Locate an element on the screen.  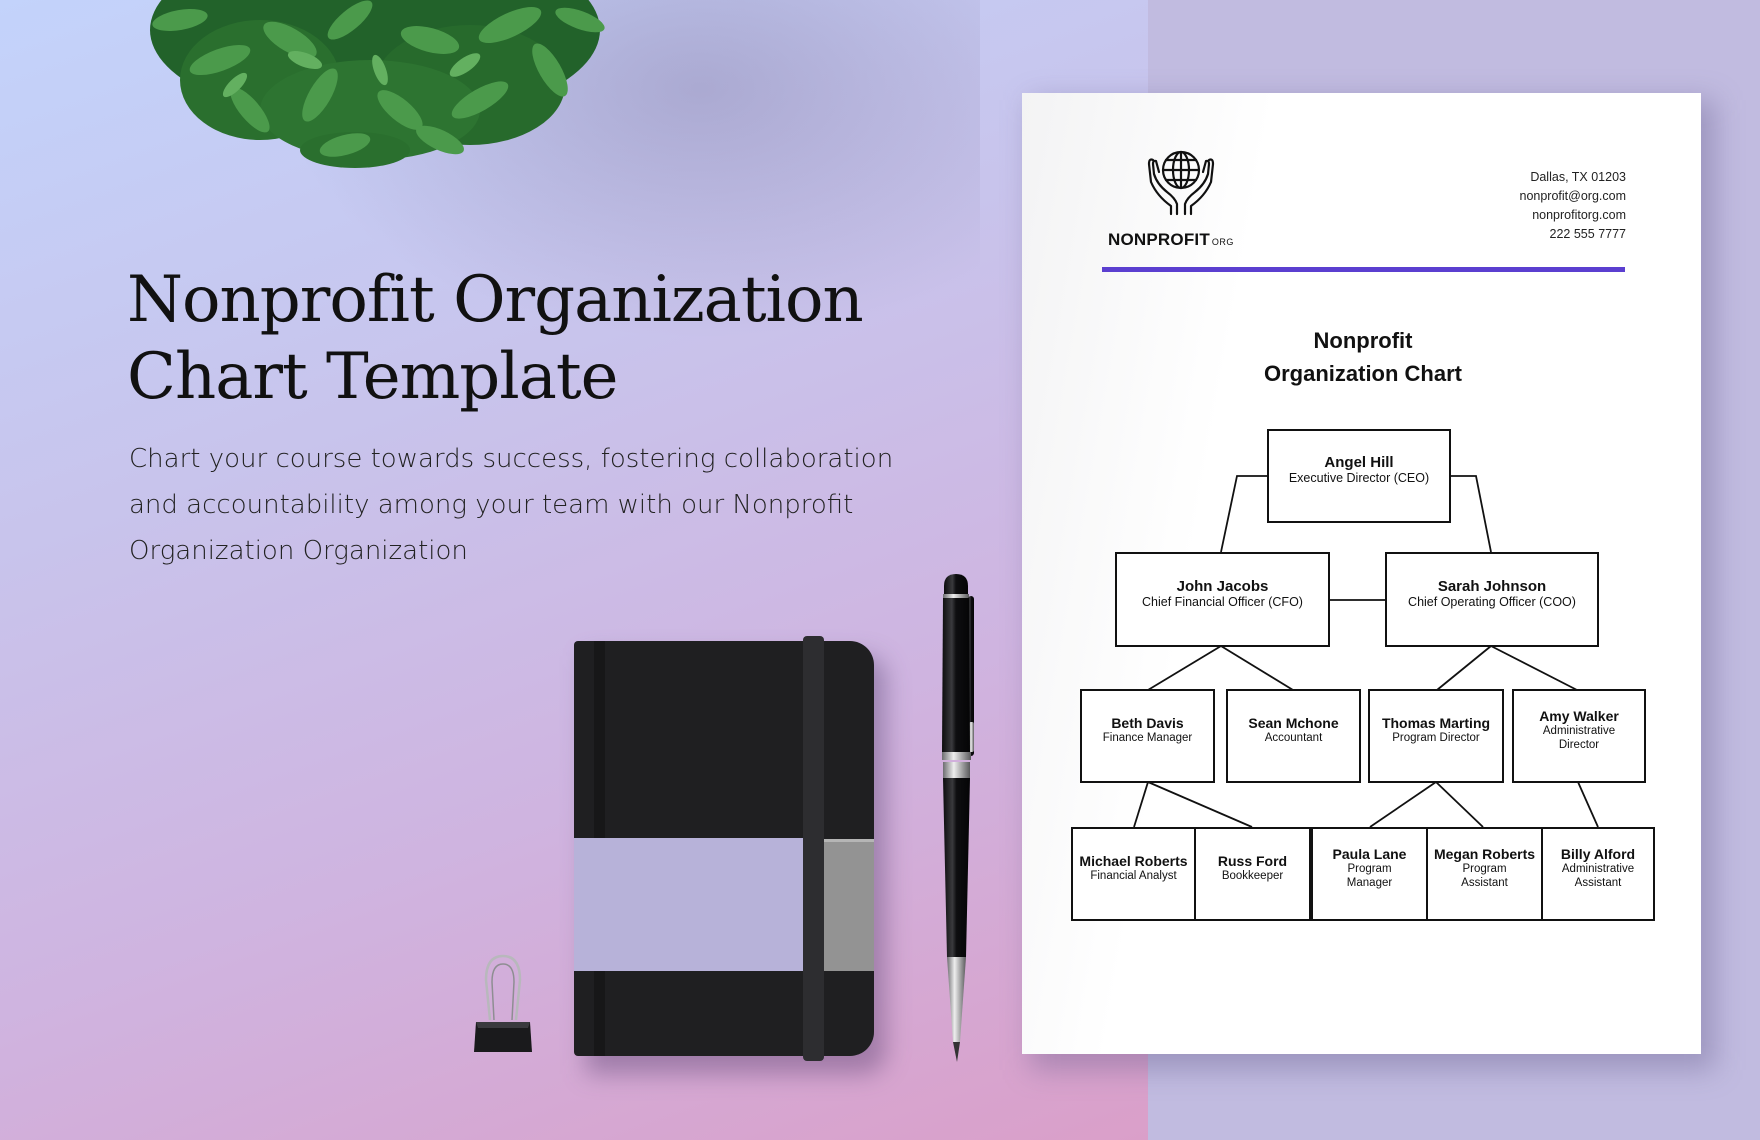
org-node-paula: Paula Lane Program Manager is located at coordinates (1369, 874).